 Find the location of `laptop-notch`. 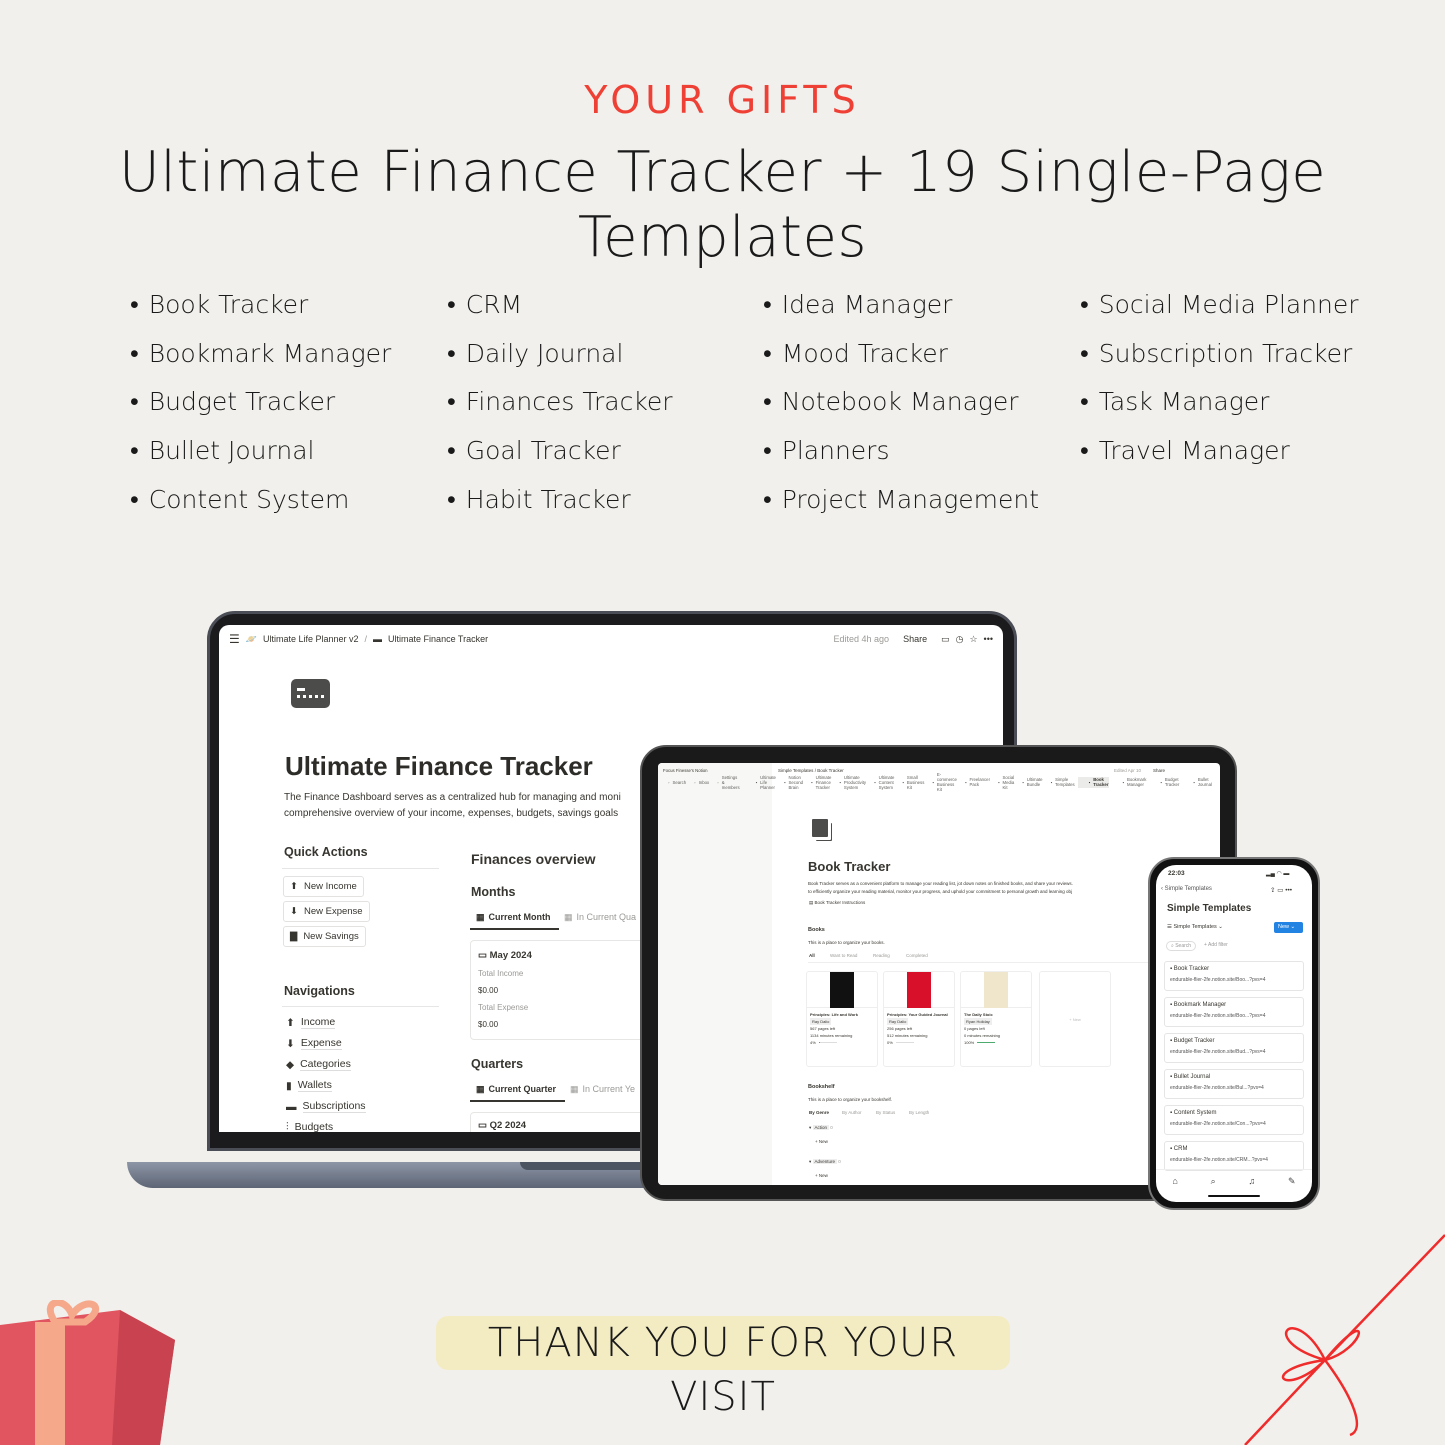

laptop-notch is located at coordinates (585, 1166).